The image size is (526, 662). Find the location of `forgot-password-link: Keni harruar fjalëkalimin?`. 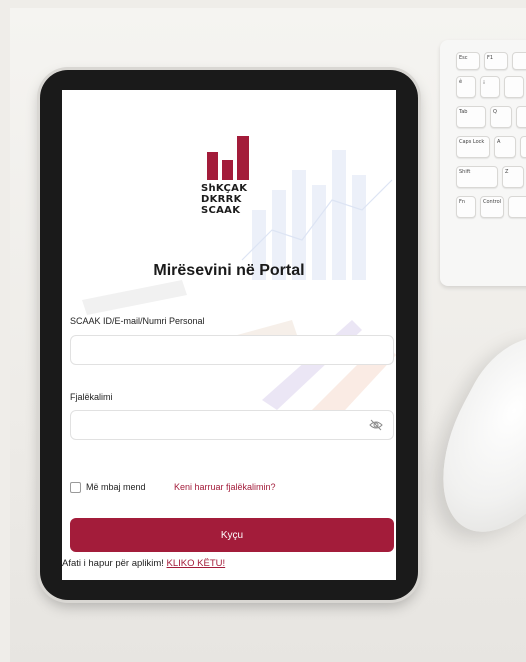

forgot-password-link: Keni harruar fjalëkalimin? is located at coordinates (225, 487).